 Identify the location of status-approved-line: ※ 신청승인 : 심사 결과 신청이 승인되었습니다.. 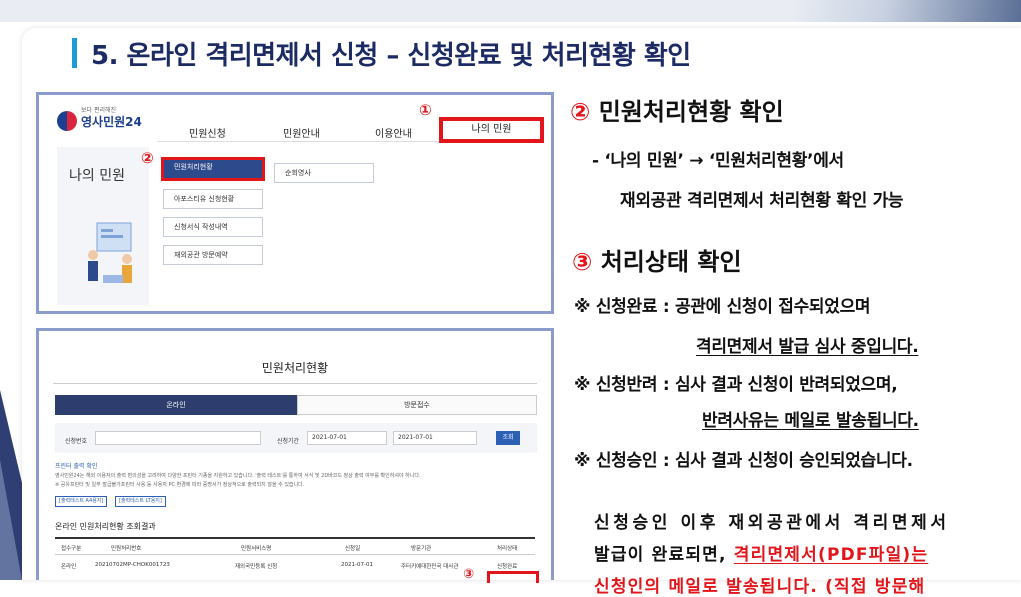
(743, 458).